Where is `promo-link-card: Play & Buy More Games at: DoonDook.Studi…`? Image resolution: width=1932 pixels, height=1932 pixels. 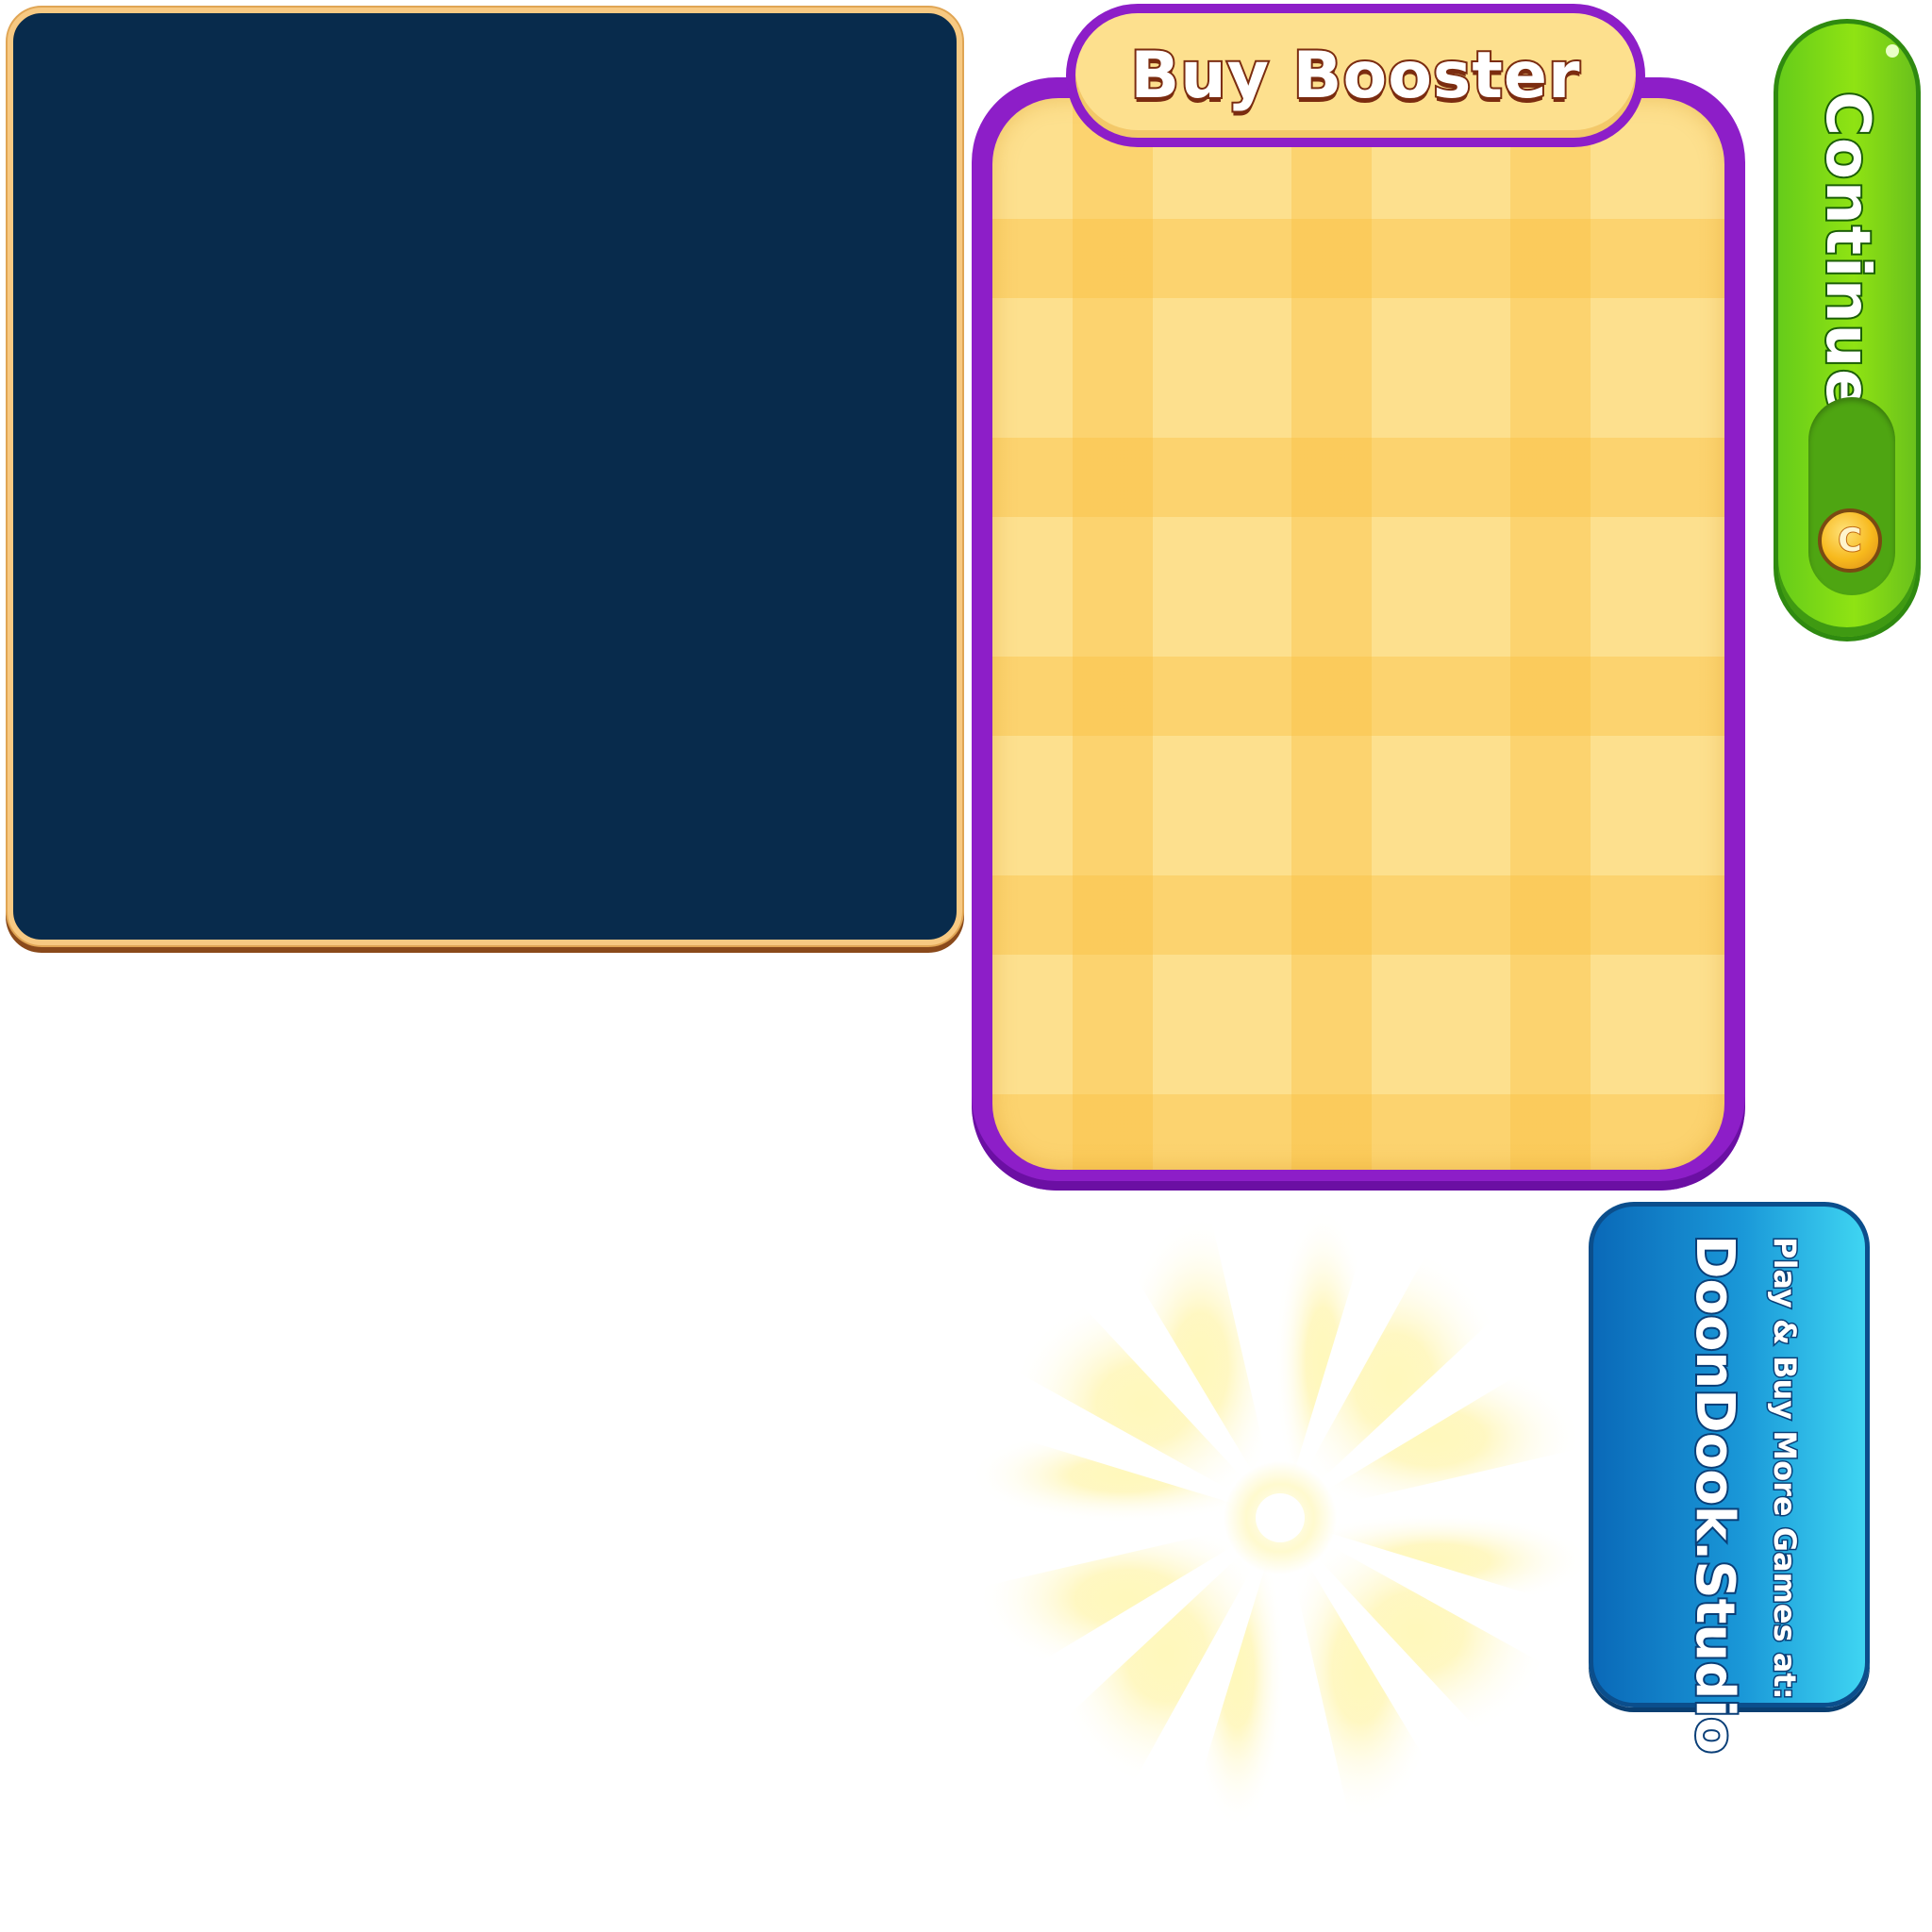 promo-link-card: Play & Buy More Games at: DoonDook.Studi… is located at coordinates (1729, 1479).